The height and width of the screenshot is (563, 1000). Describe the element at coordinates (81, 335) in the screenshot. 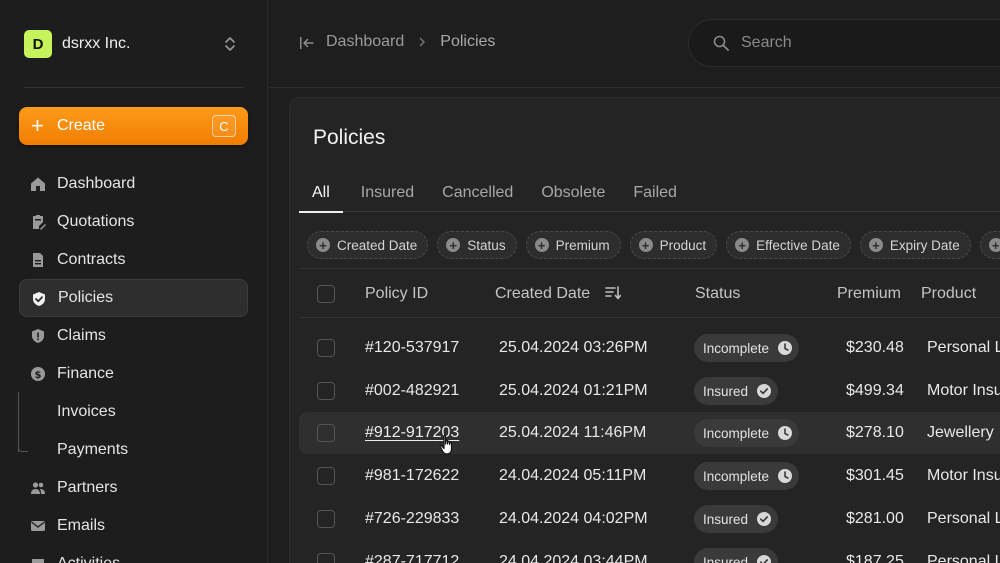

I see `sidebar-item-label: Claims` at that location.